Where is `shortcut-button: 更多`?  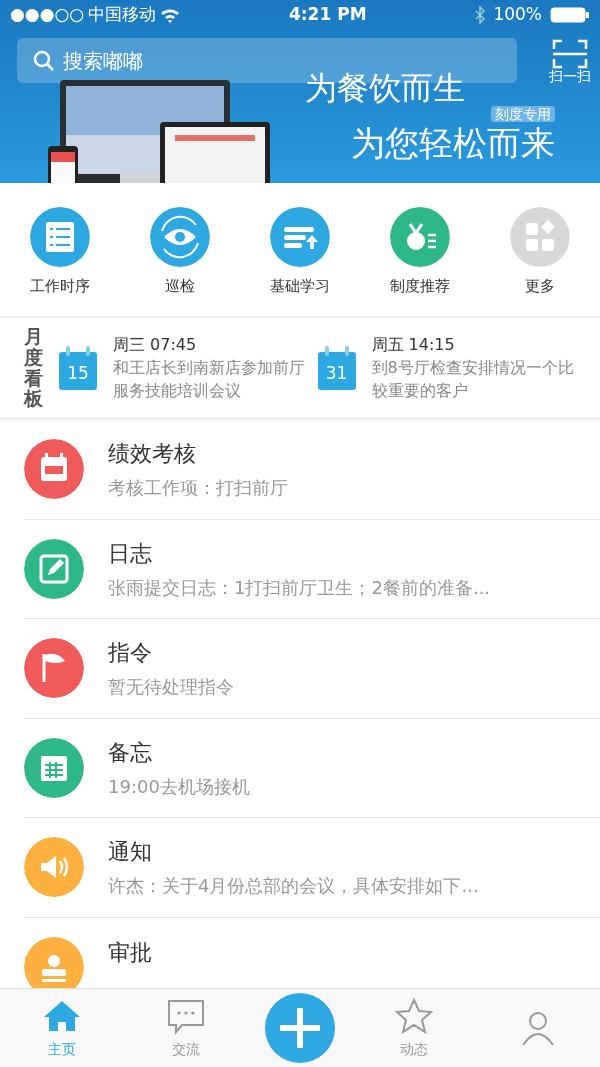
shortcut-button: 更多 is located at coordinates (540, 261).